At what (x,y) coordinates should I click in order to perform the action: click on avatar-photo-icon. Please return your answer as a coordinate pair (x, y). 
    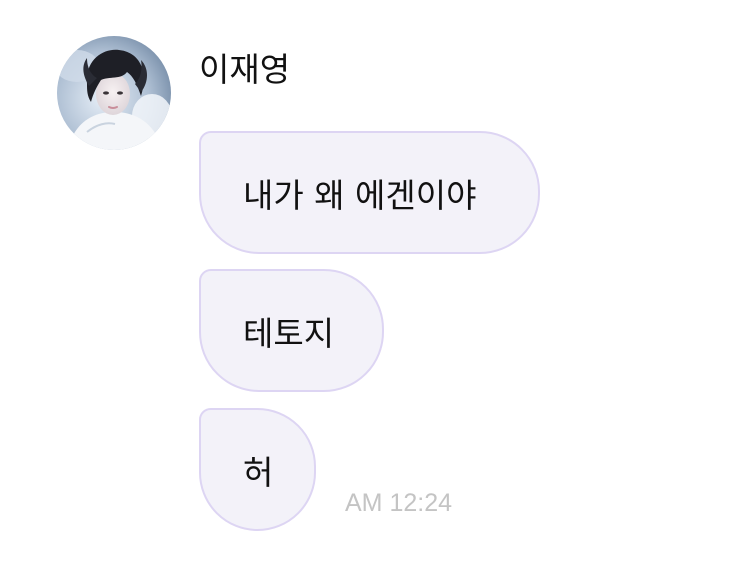
    Looking at the image, I should click on (114, 93).